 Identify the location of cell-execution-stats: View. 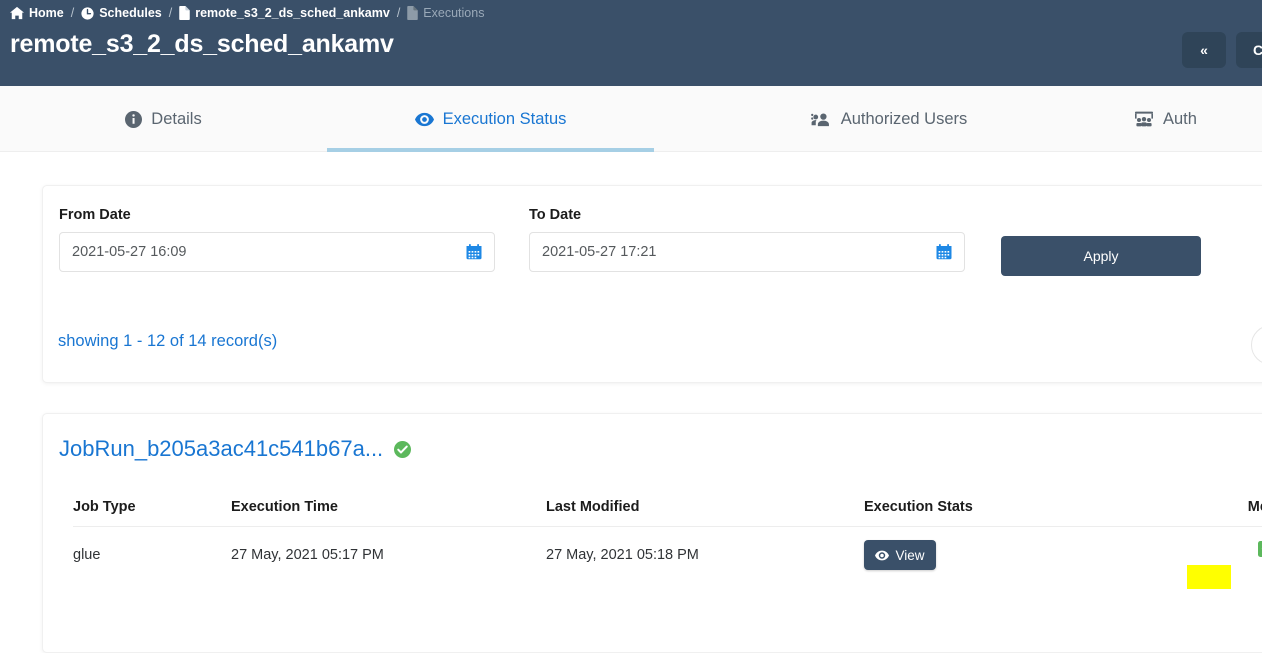
(1021, 555).